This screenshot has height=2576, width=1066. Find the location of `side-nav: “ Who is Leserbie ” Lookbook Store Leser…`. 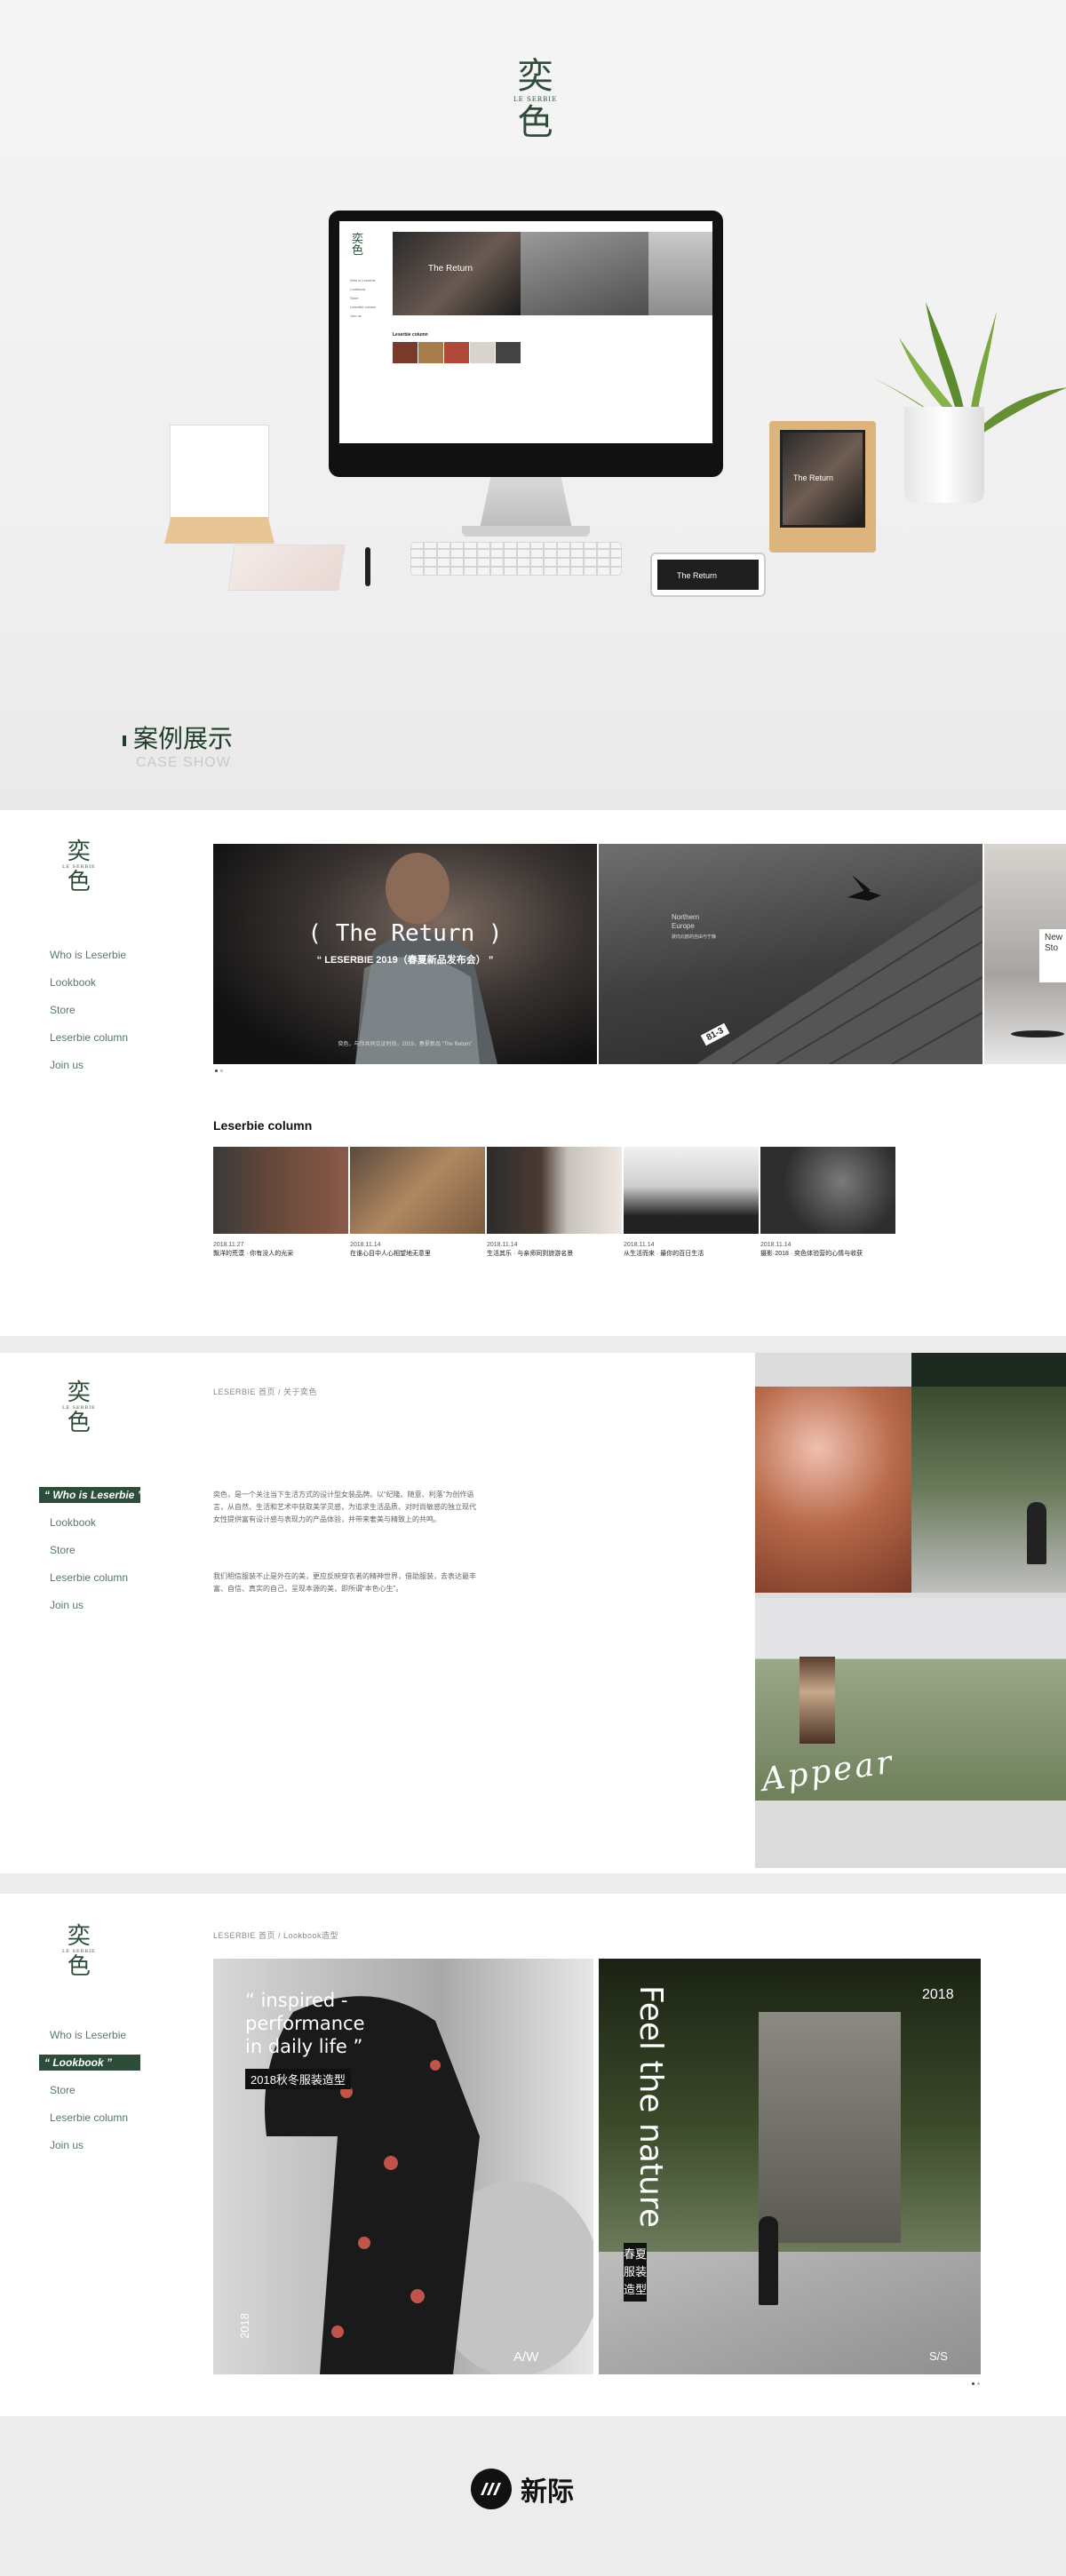

side-nav: “ Who is Leserbie ” Lookbook Store Leser… is located at coordinates (91, 1550).